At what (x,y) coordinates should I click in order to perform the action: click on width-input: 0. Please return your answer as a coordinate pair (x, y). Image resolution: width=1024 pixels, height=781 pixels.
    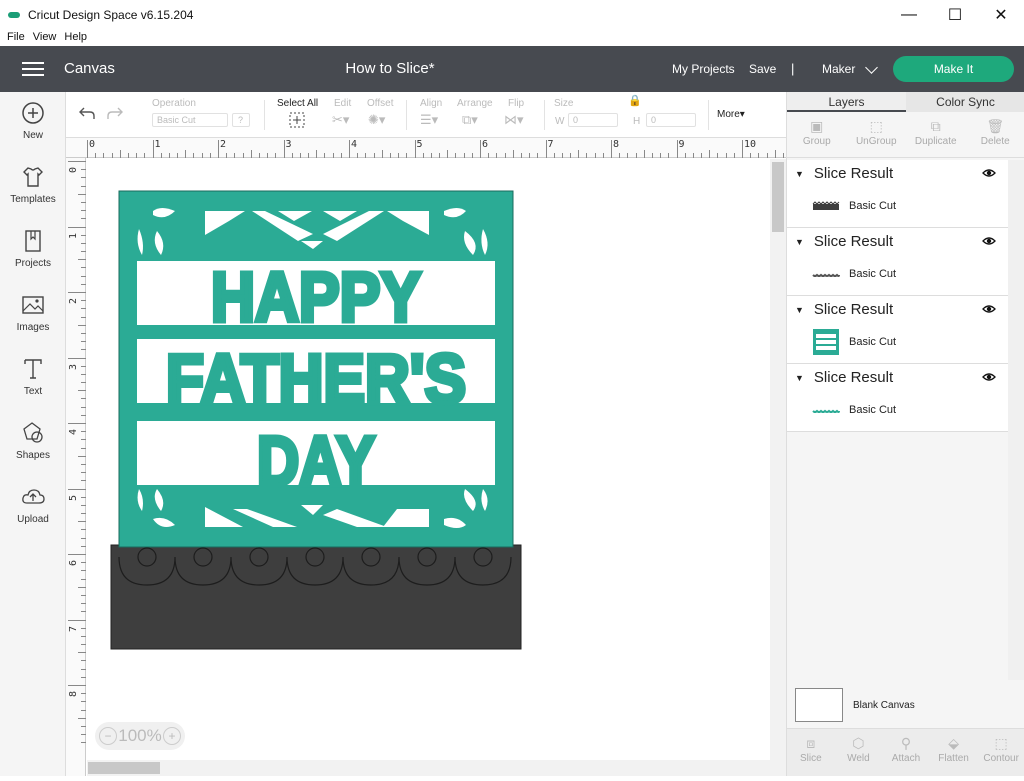
    Looking at the image, I should click on (593, 120).